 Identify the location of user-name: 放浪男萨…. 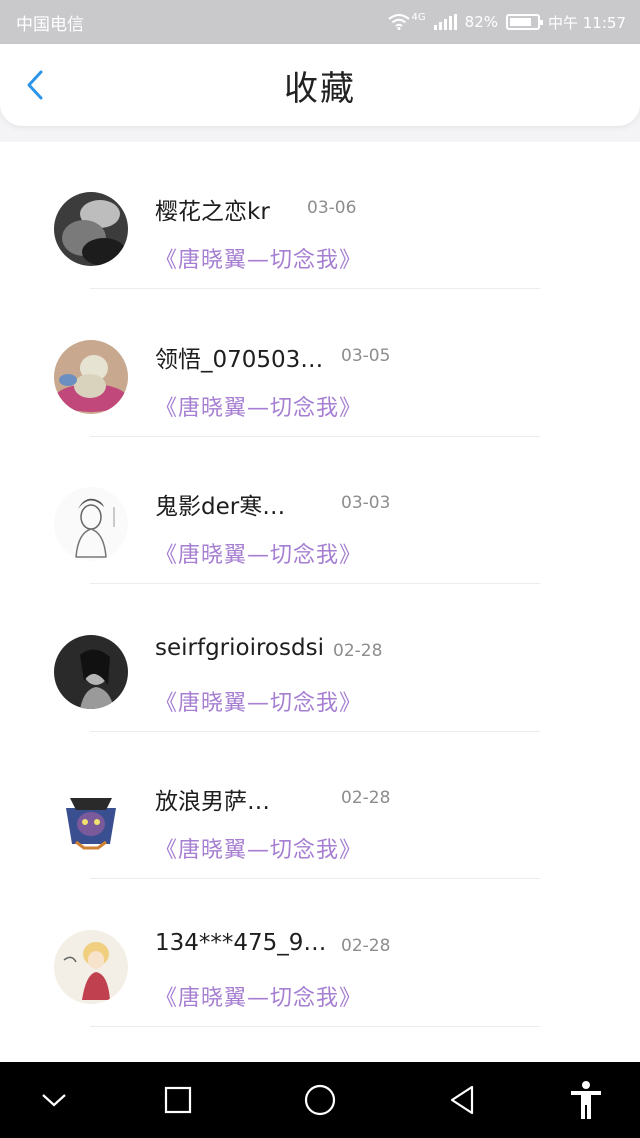
(212, 802).